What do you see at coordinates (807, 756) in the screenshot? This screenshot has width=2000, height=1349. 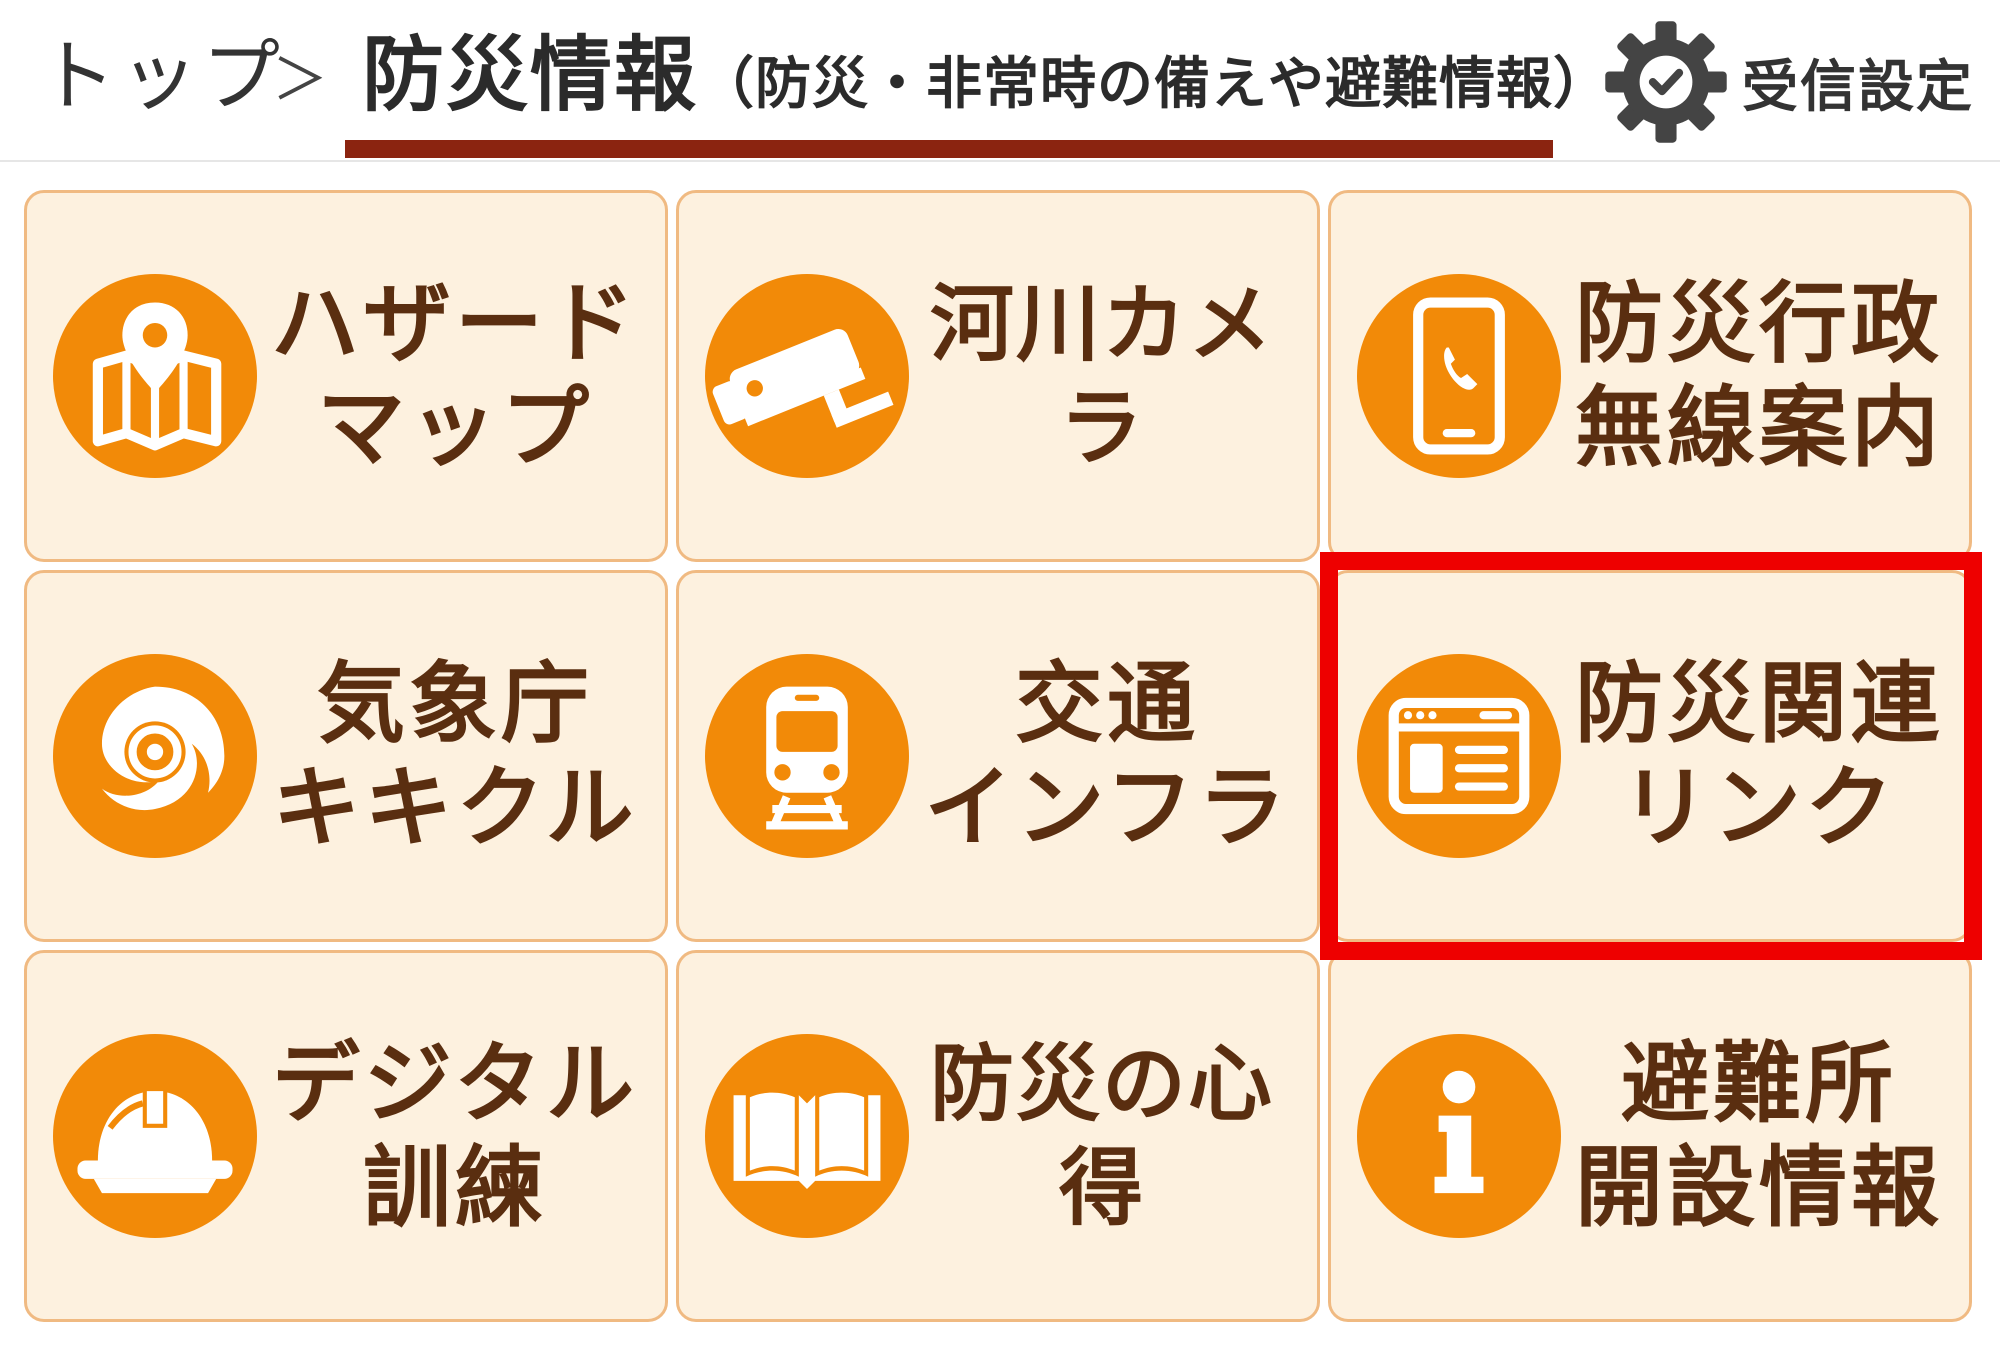 I see `train-icon` at bounding box center [807, 756].